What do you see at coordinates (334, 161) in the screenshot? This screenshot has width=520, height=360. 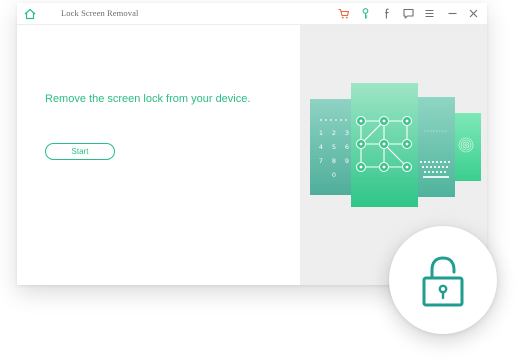 I see `keypad-digit: 8` at bounding box center [334, 161].